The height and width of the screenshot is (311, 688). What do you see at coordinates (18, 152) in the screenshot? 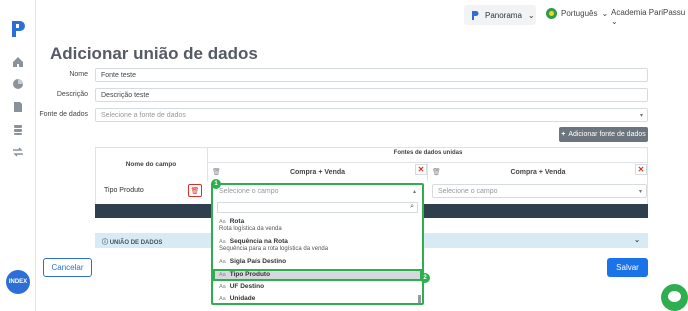
I see `exchange-icon` at bounding box center [18, 152].